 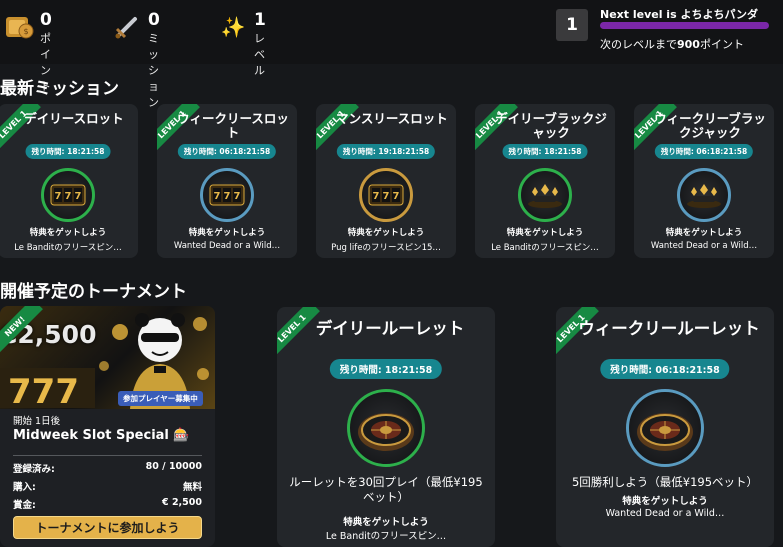 I want to click on tournament-name: Midweek Slot Special 🎰, so click(x=101, y=435).